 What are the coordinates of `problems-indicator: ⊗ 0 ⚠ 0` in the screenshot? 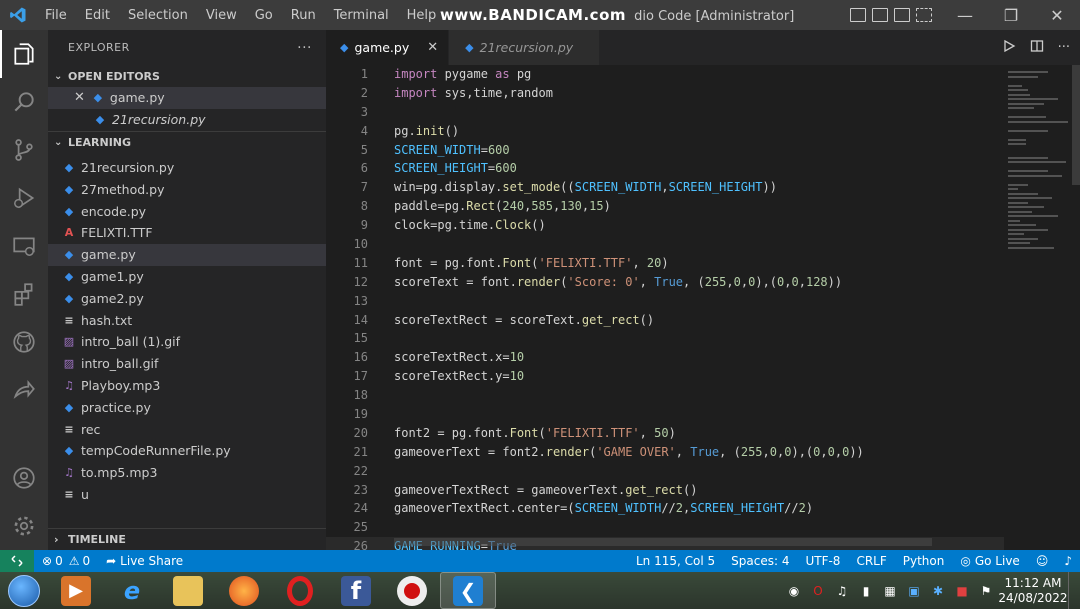 It's located at (66, 561).